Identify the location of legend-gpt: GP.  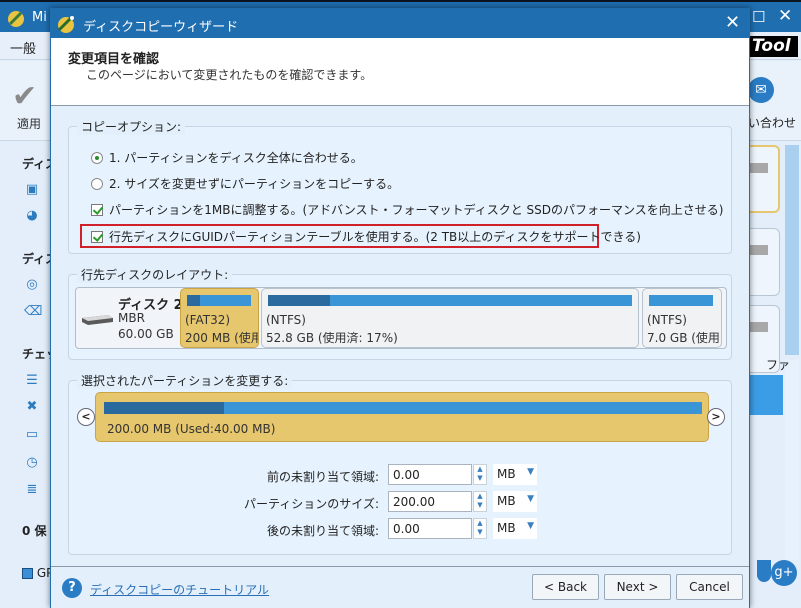
(37, 573).